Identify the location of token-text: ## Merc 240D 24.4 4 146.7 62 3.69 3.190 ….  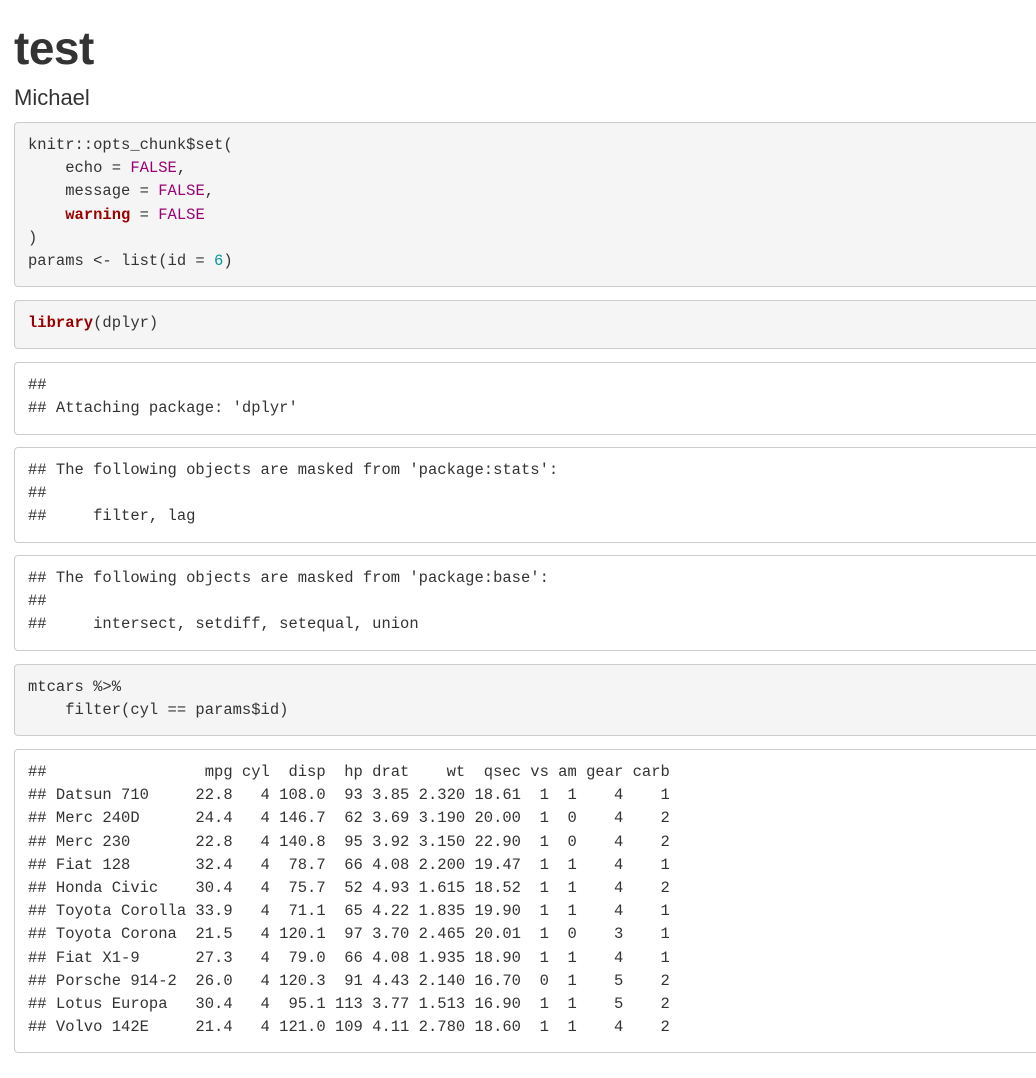
(349, 818).